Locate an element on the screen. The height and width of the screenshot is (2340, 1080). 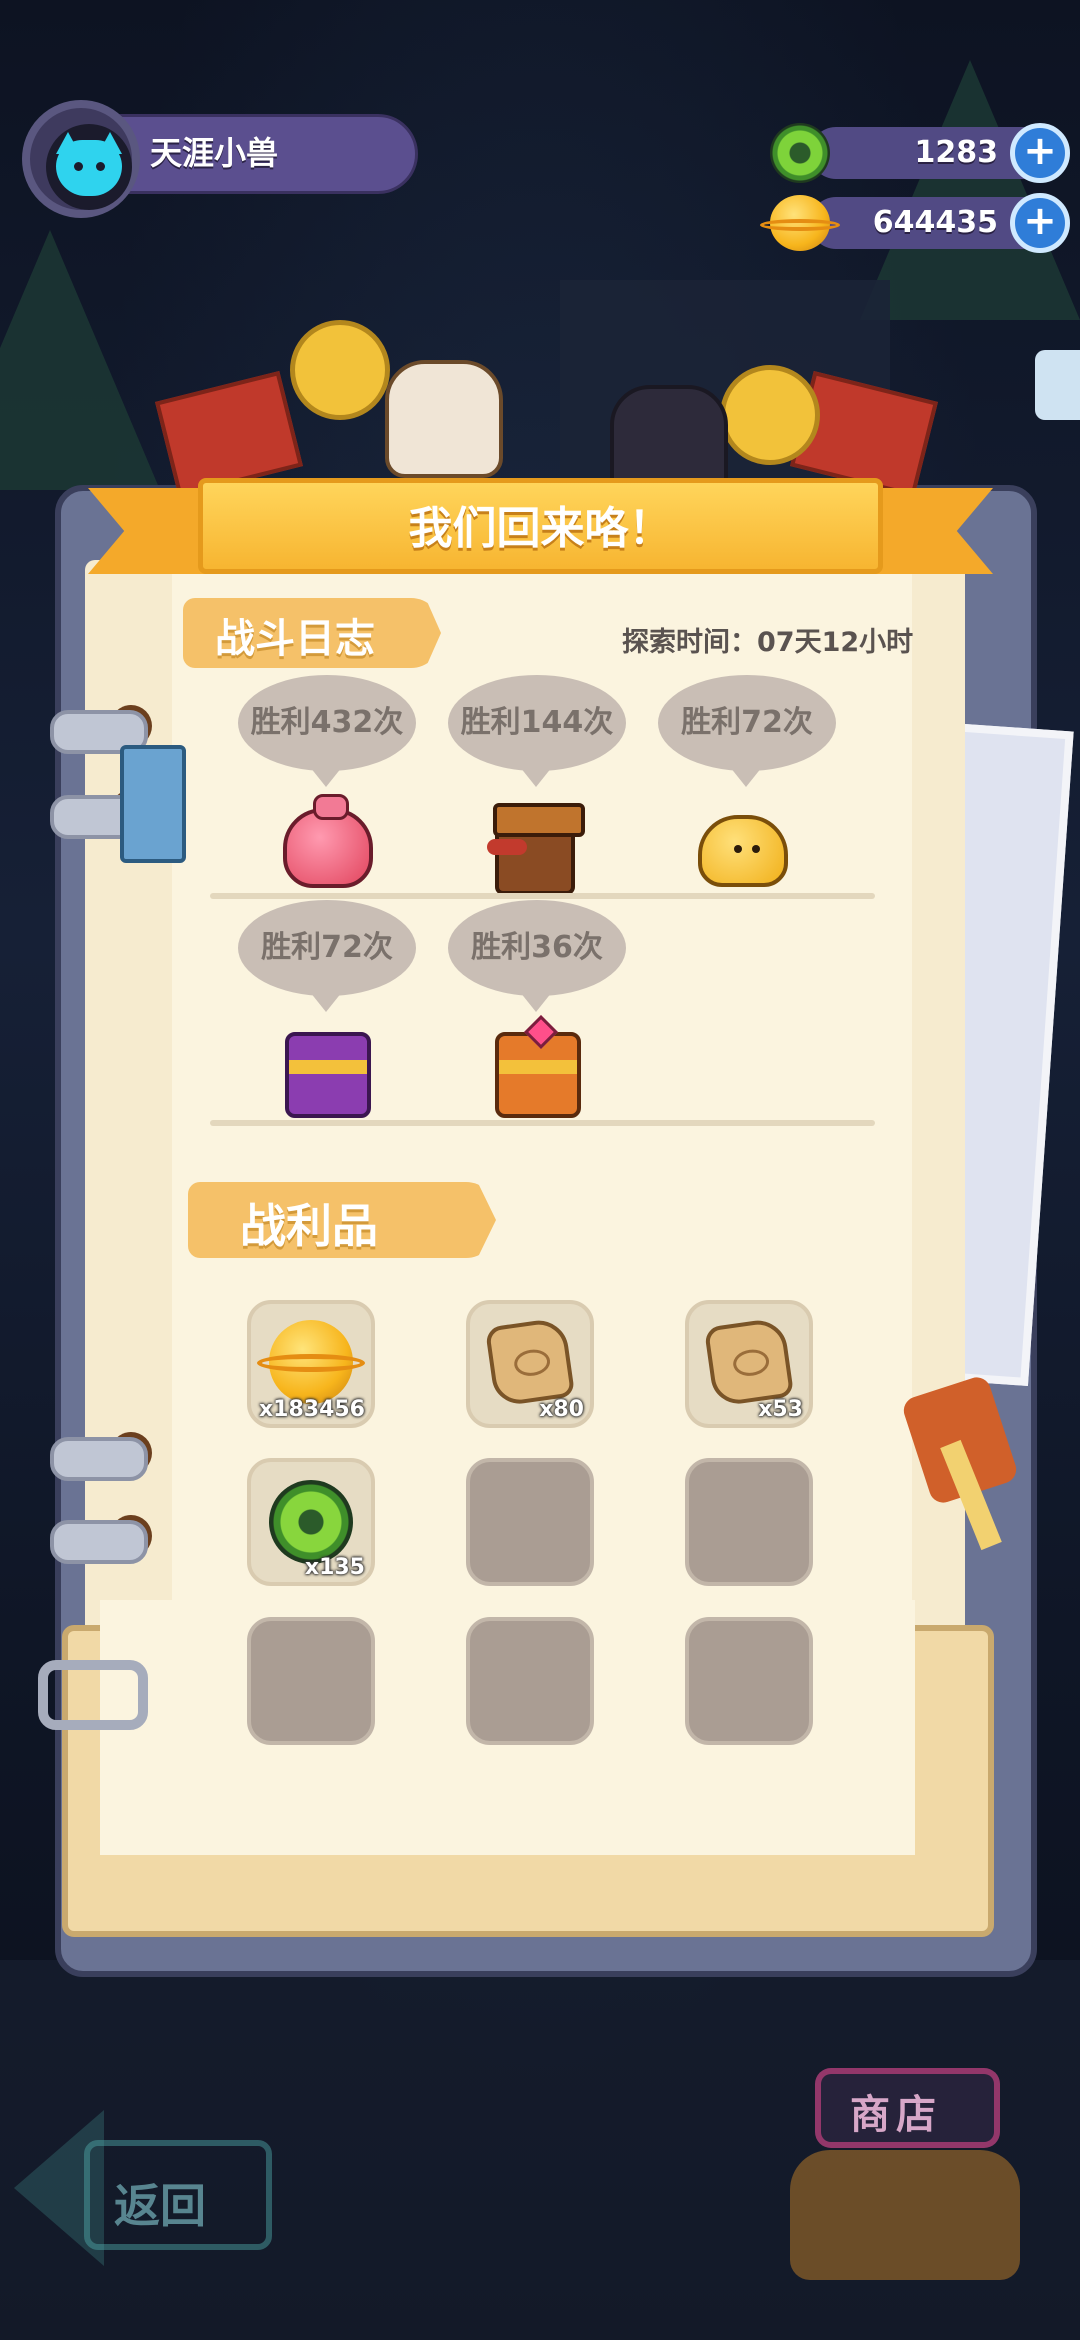
avatar-frame is located at coordinates (81, 159).